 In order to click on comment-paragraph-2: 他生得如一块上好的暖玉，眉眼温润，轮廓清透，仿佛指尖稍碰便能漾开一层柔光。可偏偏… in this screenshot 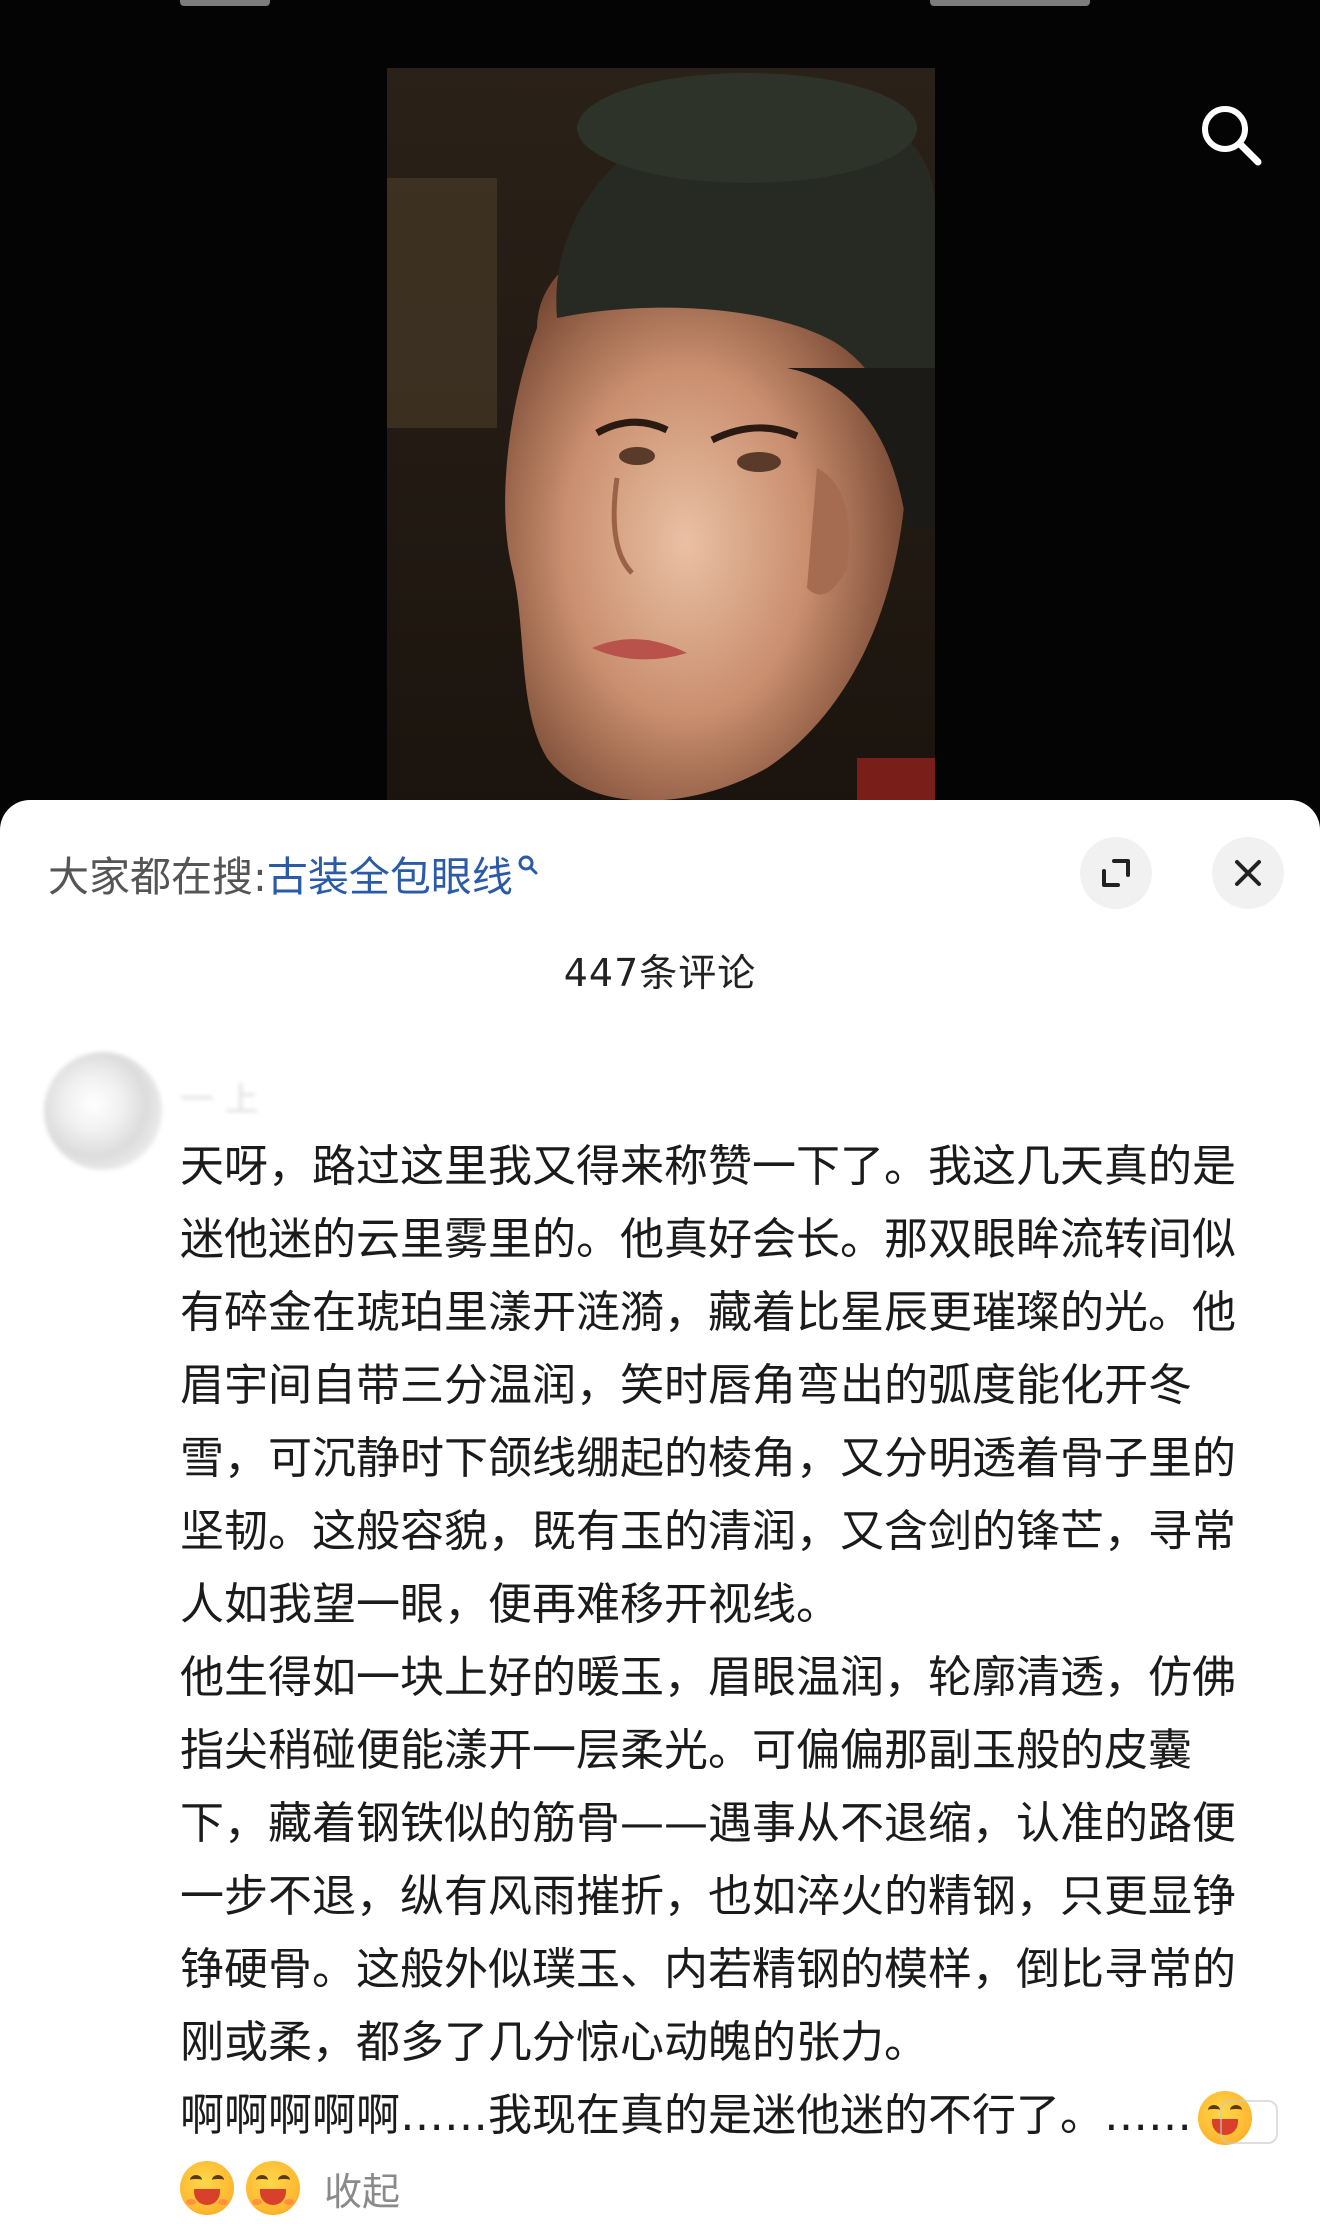, I will do `click(708, 1860)`.